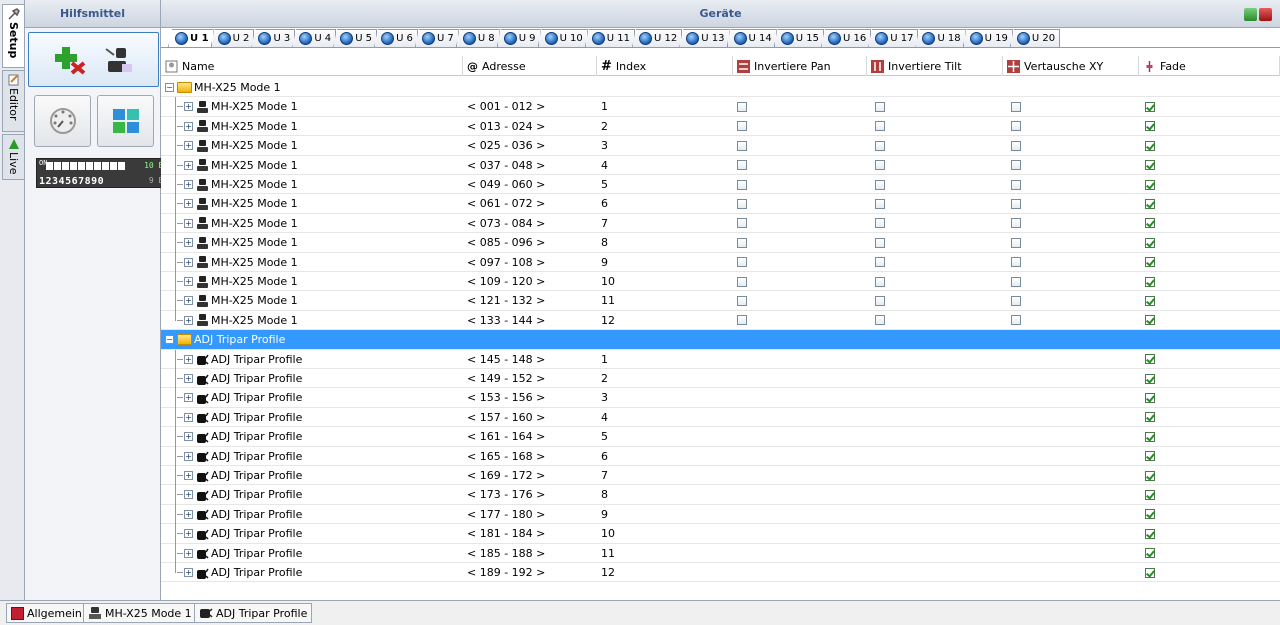  What do you see at coordinates (987, 38) in the screenshot?
I see `tab-universe-19: U 19` at bounding box center [987, 38].